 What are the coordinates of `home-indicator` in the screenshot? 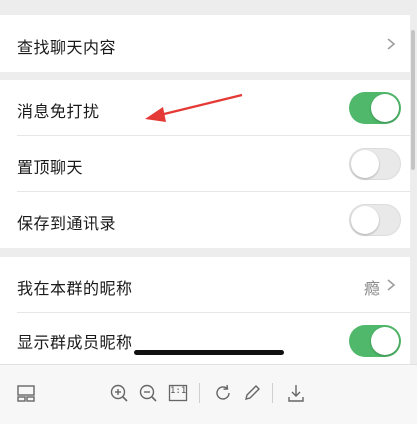 It's located at (209, 352).